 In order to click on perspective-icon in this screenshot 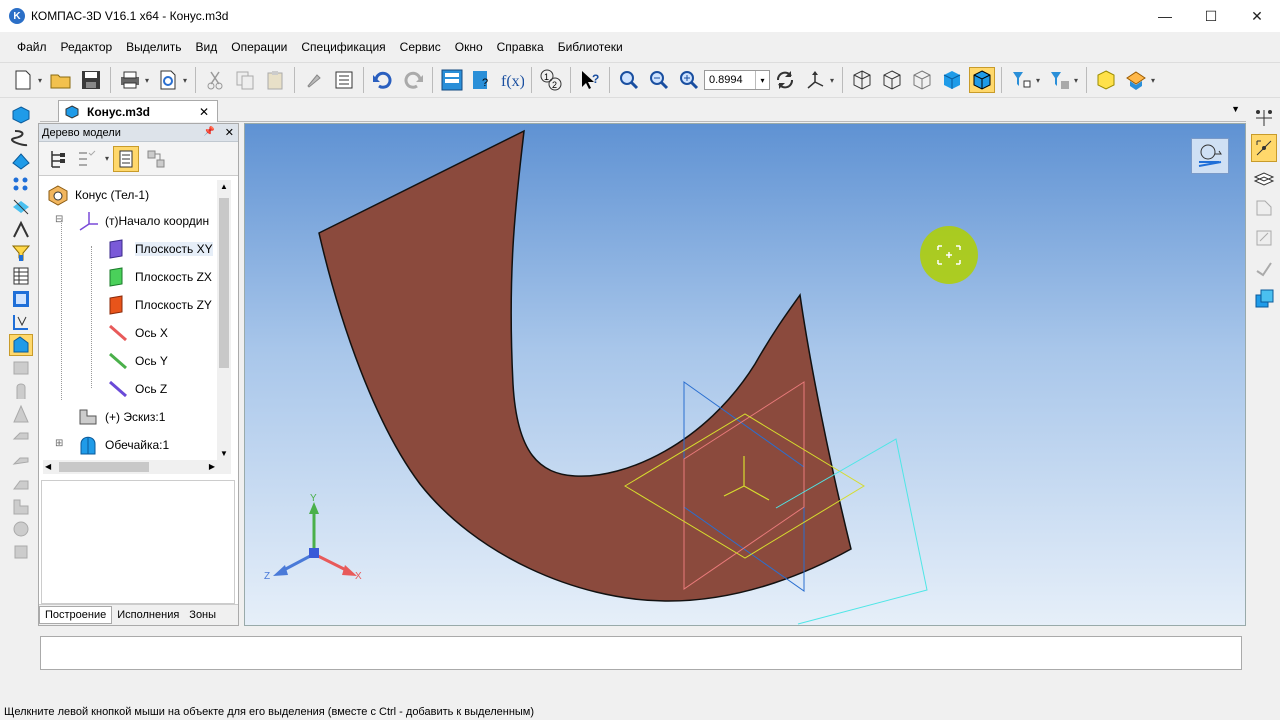, I will do `click(1136, 80)`.